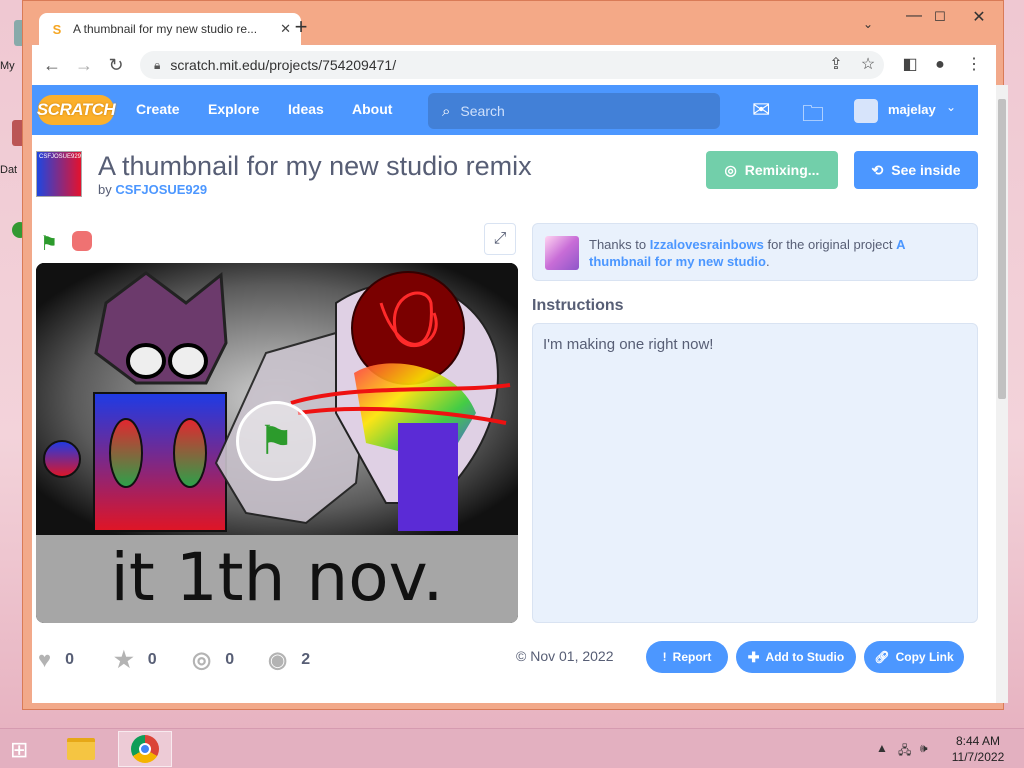  I want to click on chevron-down-icon: ⌄, so click(951, 107).